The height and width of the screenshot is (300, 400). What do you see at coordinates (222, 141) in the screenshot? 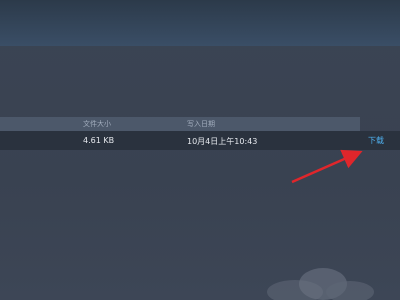
I see `write-date-cell: 10月4日上午10:43` at bounding box center [222, 141].